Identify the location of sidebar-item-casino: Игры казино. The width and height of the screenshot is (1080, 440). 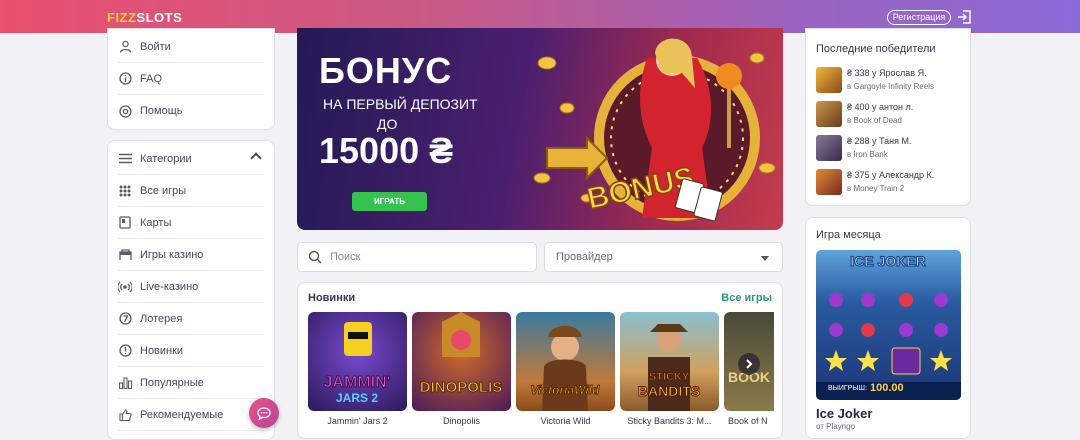
(191, 255).